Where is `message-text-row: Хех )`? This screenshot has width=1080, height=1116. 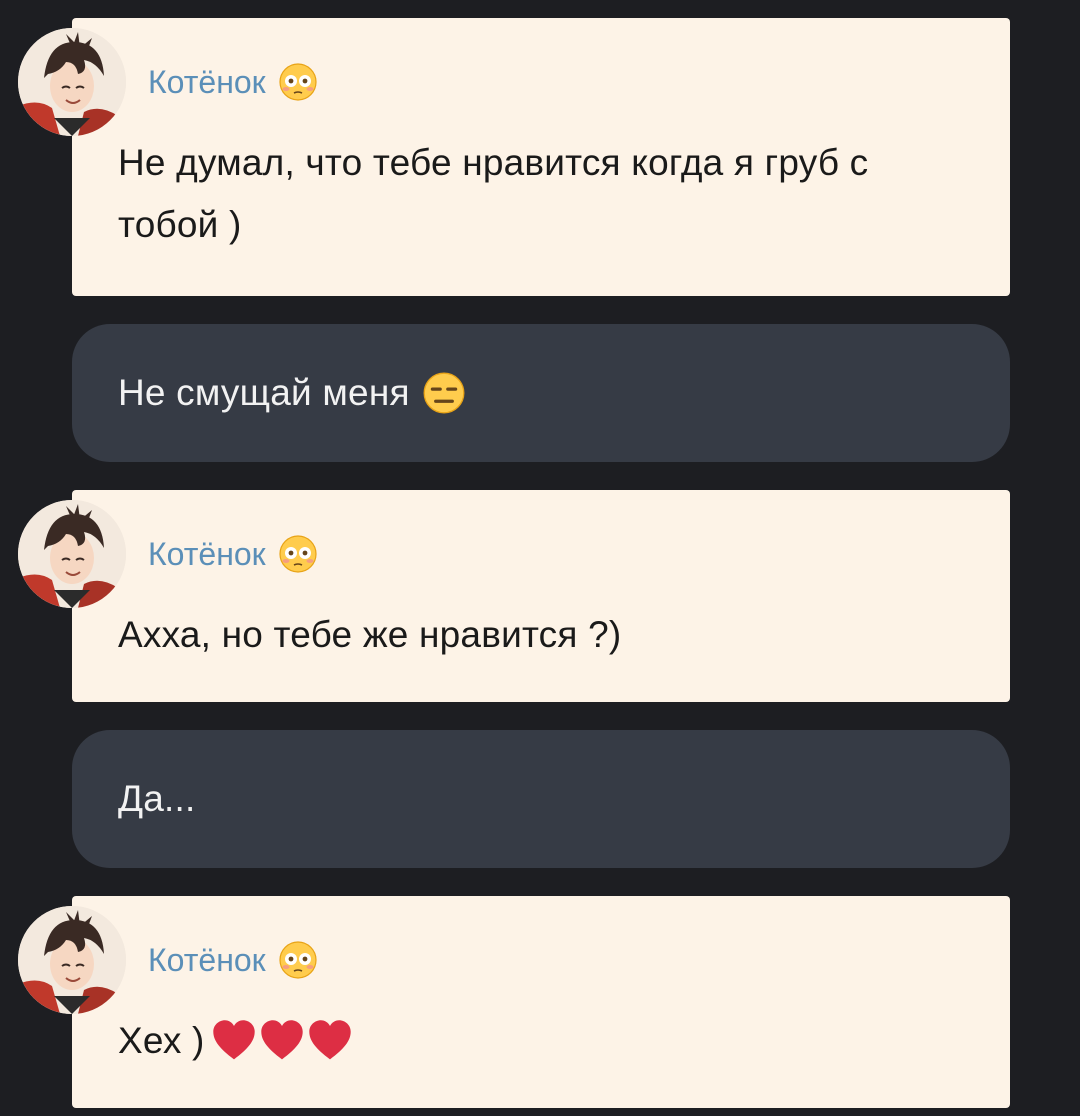 message-text-row: Хех ) is located at coordinates (544, 1041).